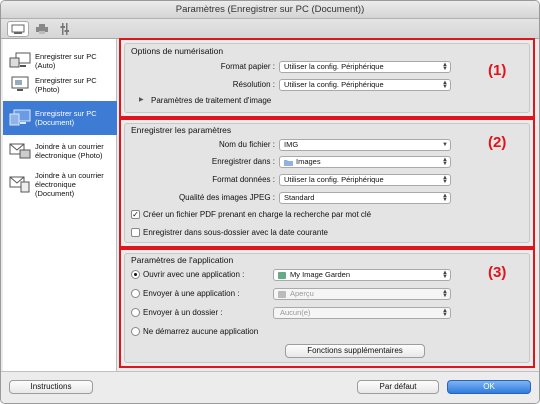  I want to click on scan-icon, so click(18, 29).